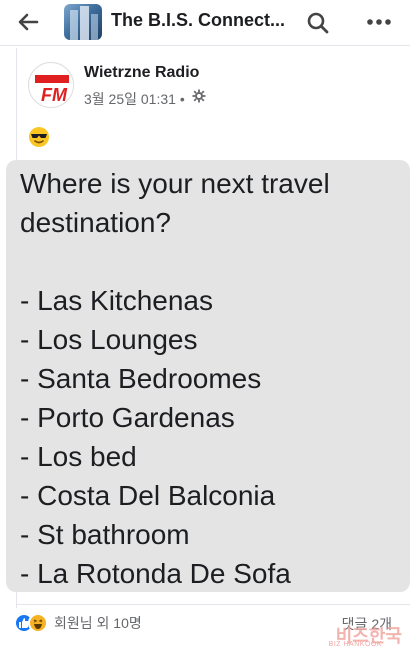 The width and height of the screenshot is (410, 651). I want to click on search-icon, so click(318, 23).